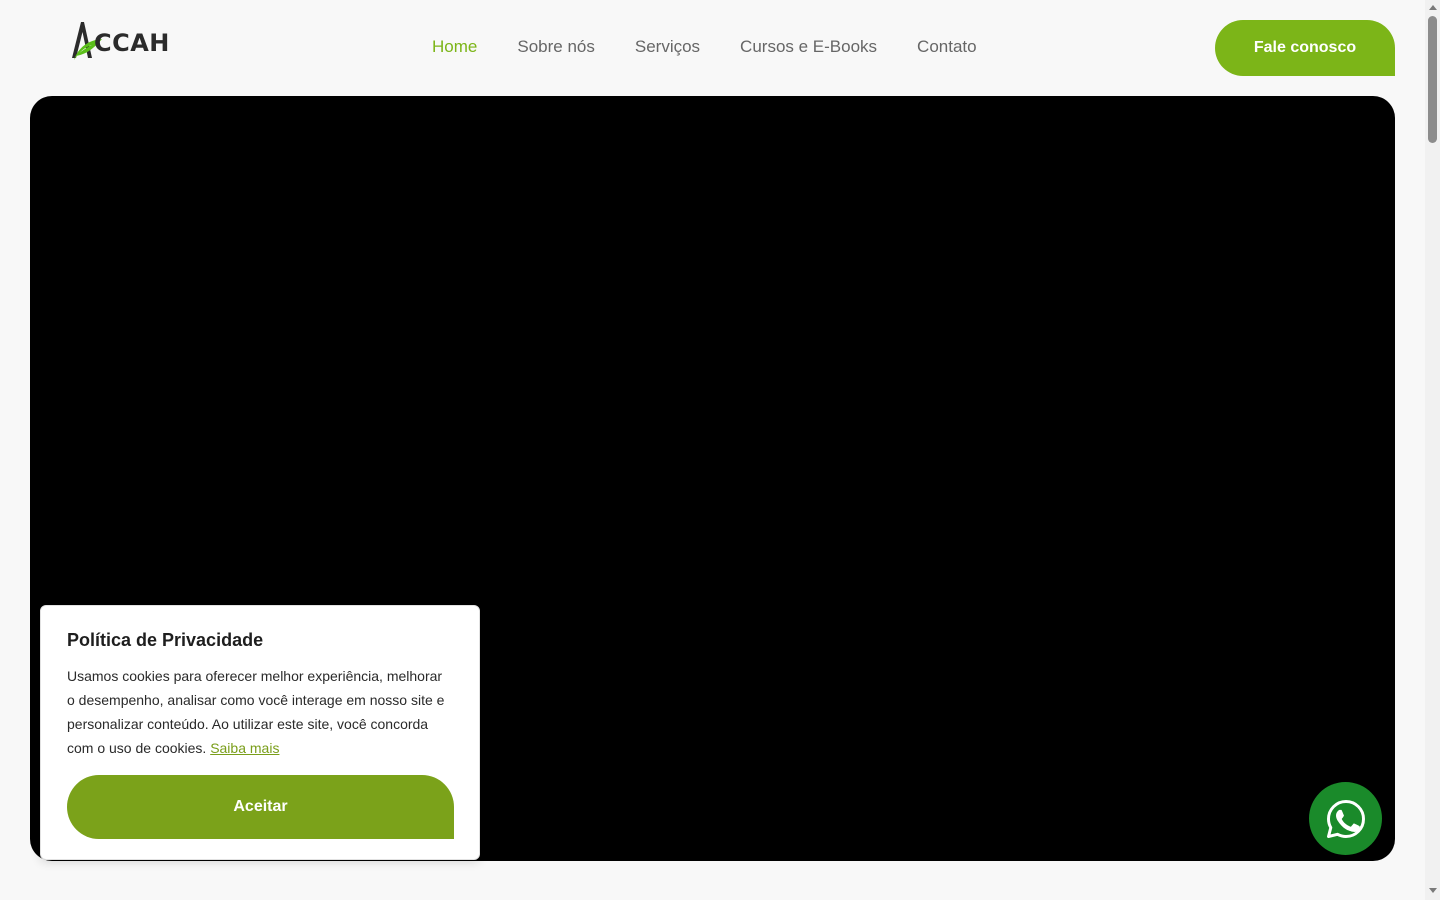  Describe the element at coordinates (132, 43) in the screenshot. I see `logo-wordmark: CCAH` at that location.